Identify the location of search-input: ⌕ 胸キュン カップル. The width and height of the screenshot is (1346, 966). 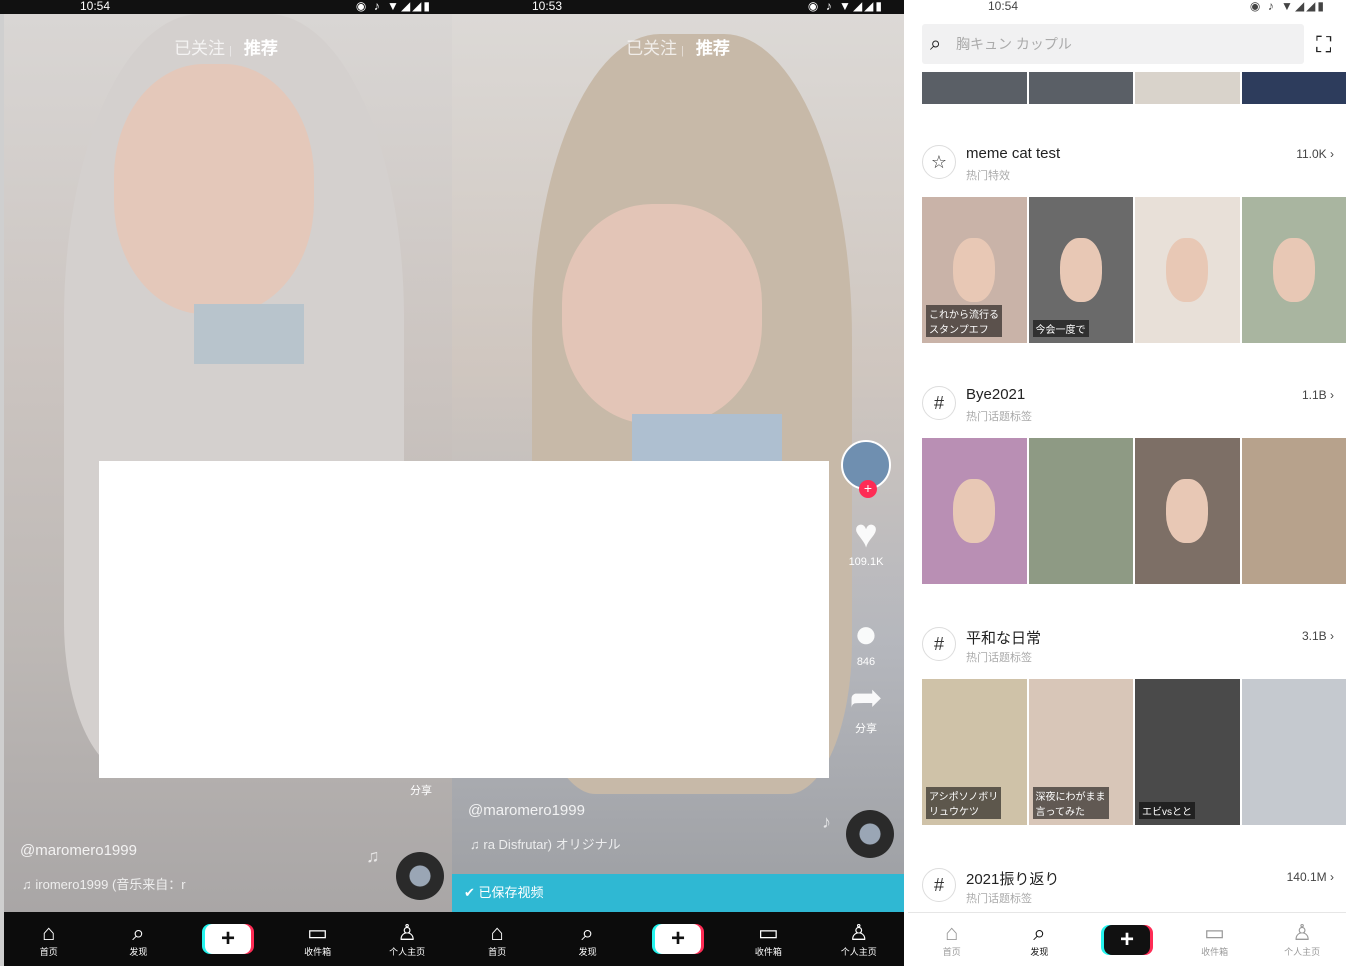
(1113, 44).